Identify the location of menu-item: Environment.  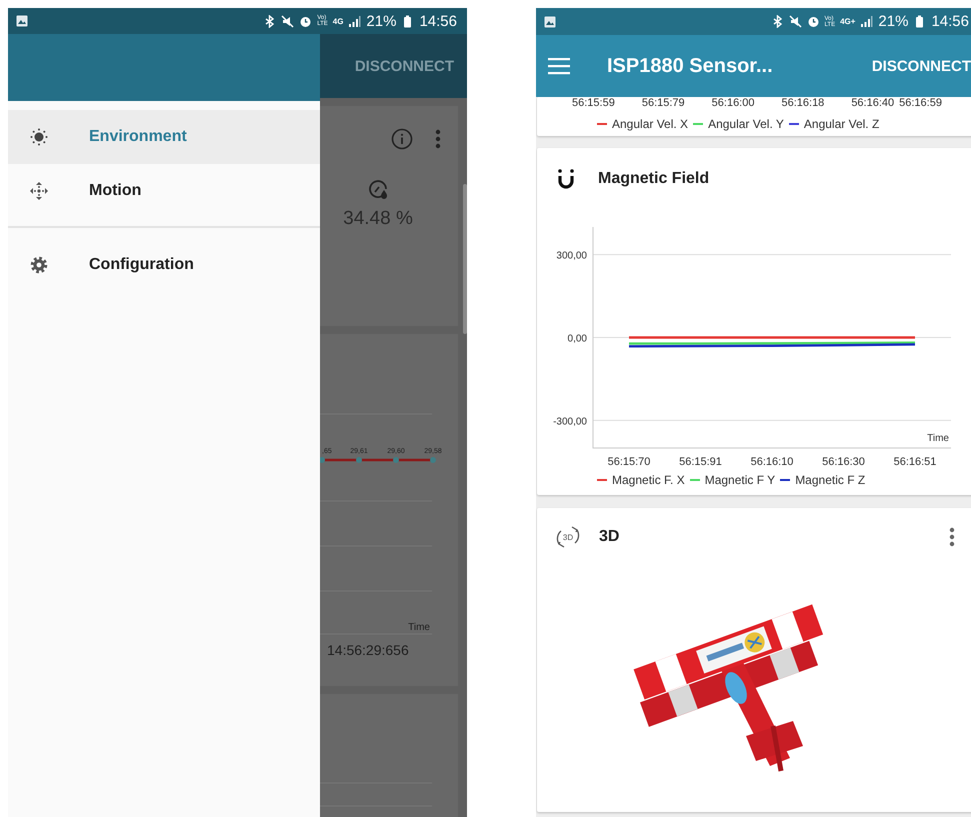
(164, 137).